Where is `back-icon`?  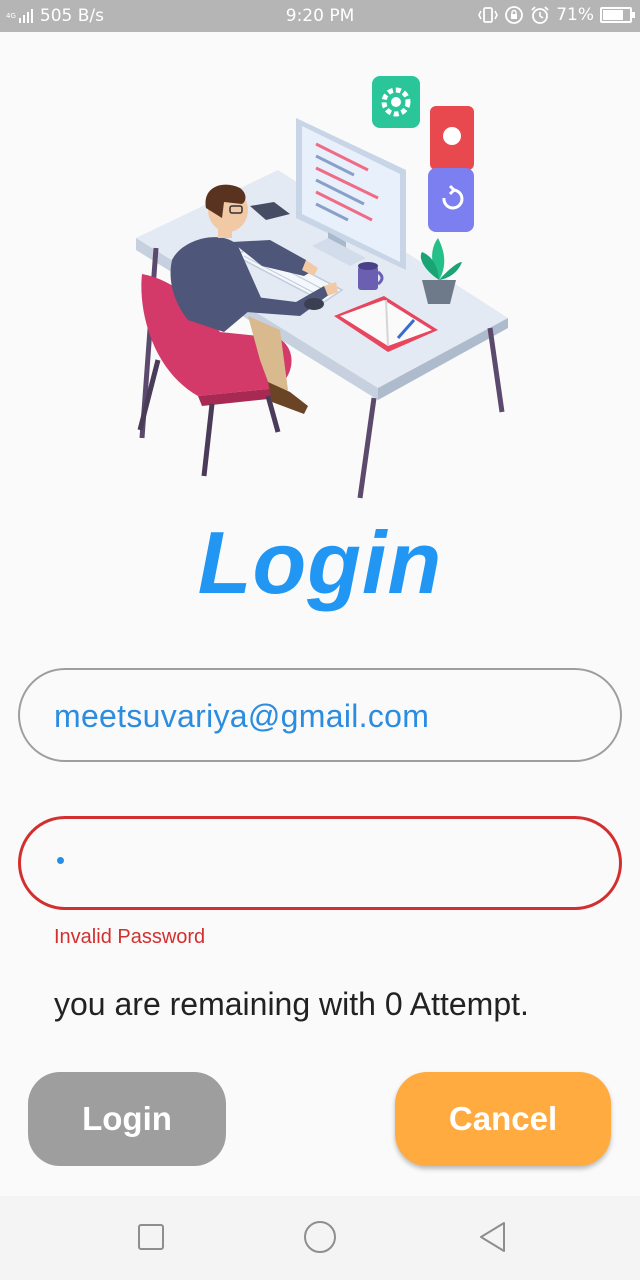
back-icon is located at coordinates (492, 1237).